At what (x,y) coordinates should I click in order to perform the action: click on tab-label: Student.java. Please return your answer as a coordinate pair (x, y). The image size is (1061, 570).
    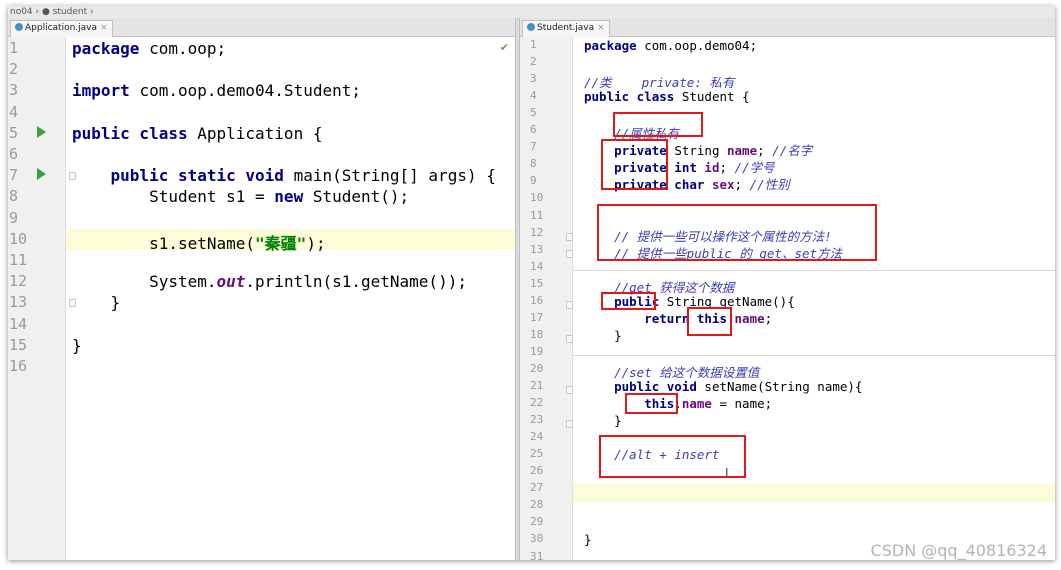
    Looking at the image, I should click on (566, 28).